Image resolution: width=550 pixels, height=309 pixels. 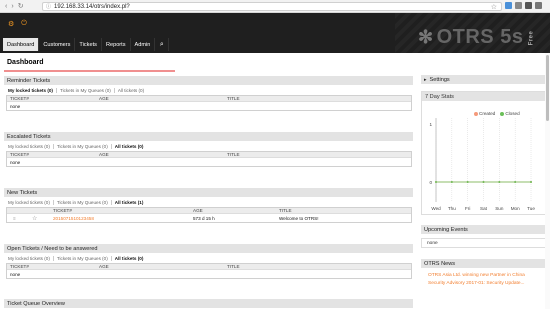 What do you see at coordinates (523, 5) in the screenshot?
I see `extension-icons` at bounding box center [523, 5].